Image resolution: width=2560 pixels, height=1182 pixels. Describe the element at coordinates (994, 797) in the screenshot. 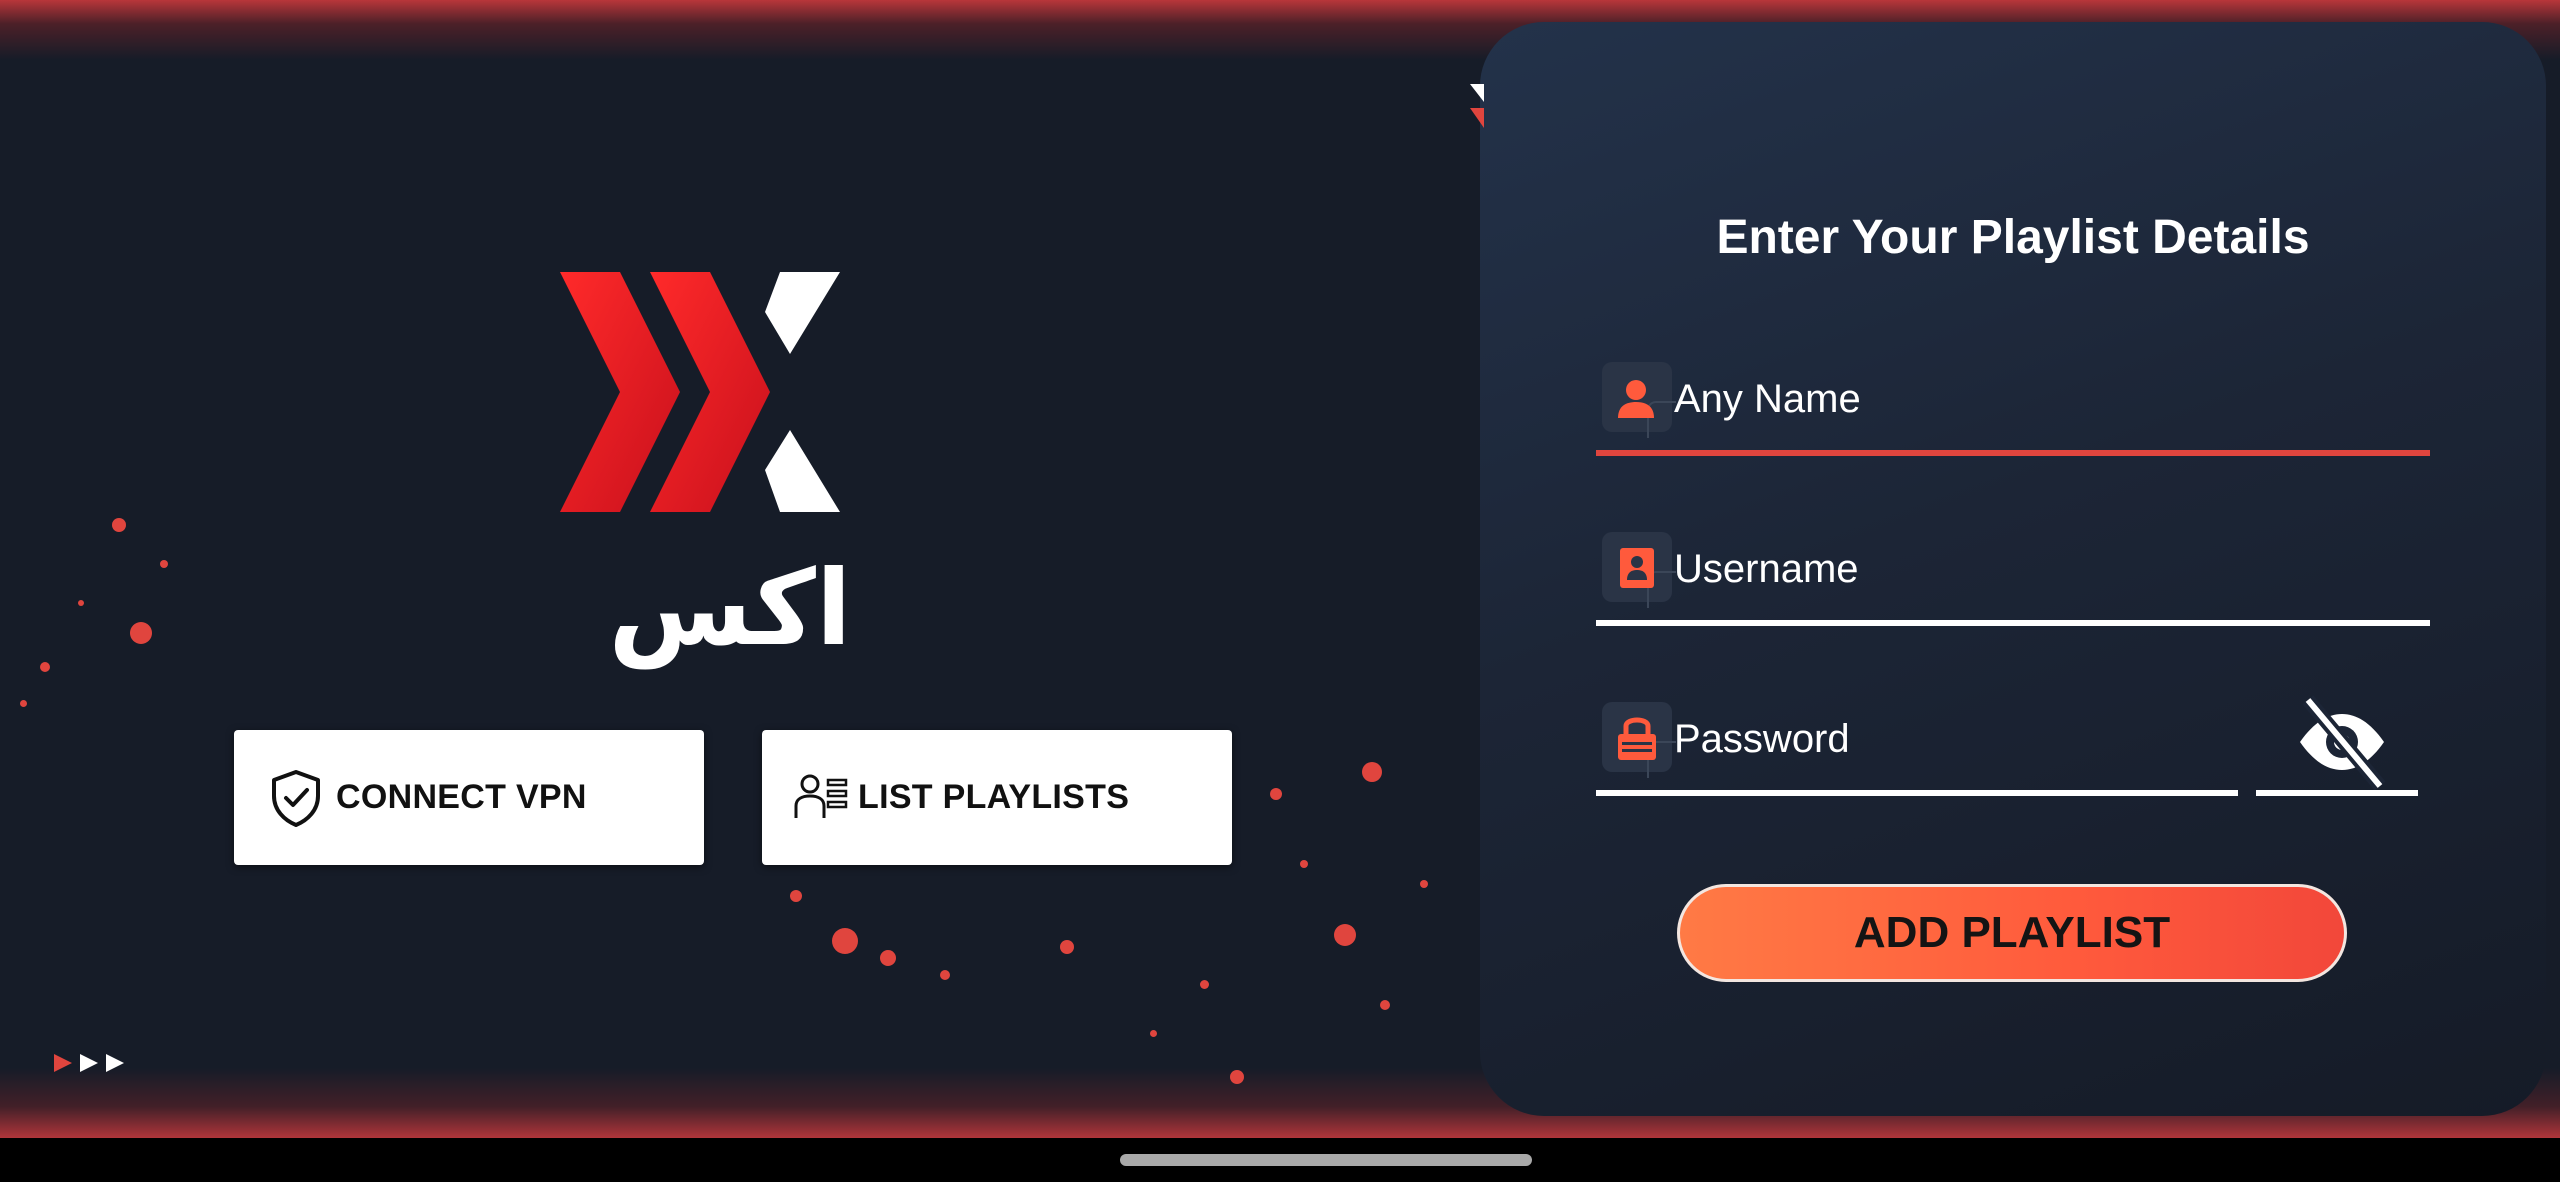

I see `list-playlists-label: LIST PLAYLISTS` at that location.